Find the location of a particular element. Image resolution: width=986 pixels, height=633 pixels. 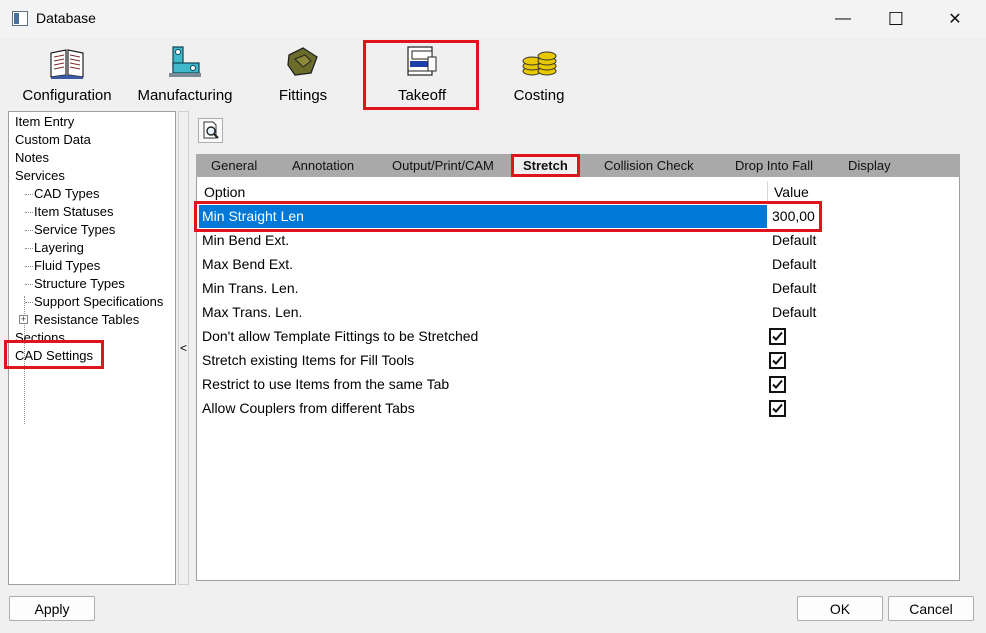

cad-settings-highlight-box is located at coordinates (54, 354).